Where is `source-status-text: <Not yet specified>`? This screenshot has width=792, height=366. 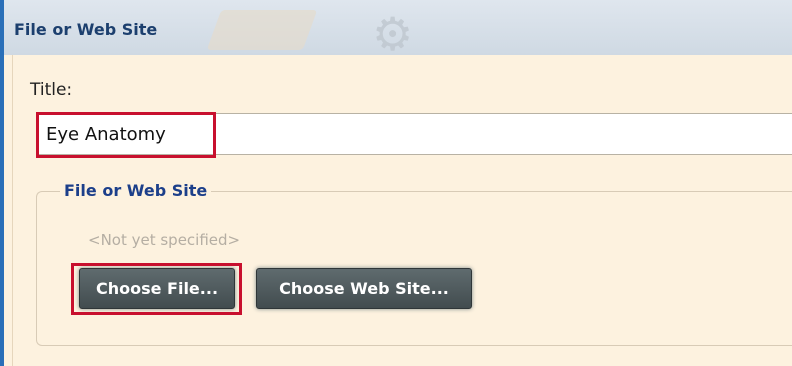 source-status-text: <Not yet specified> is located at coordinates (164, 240).